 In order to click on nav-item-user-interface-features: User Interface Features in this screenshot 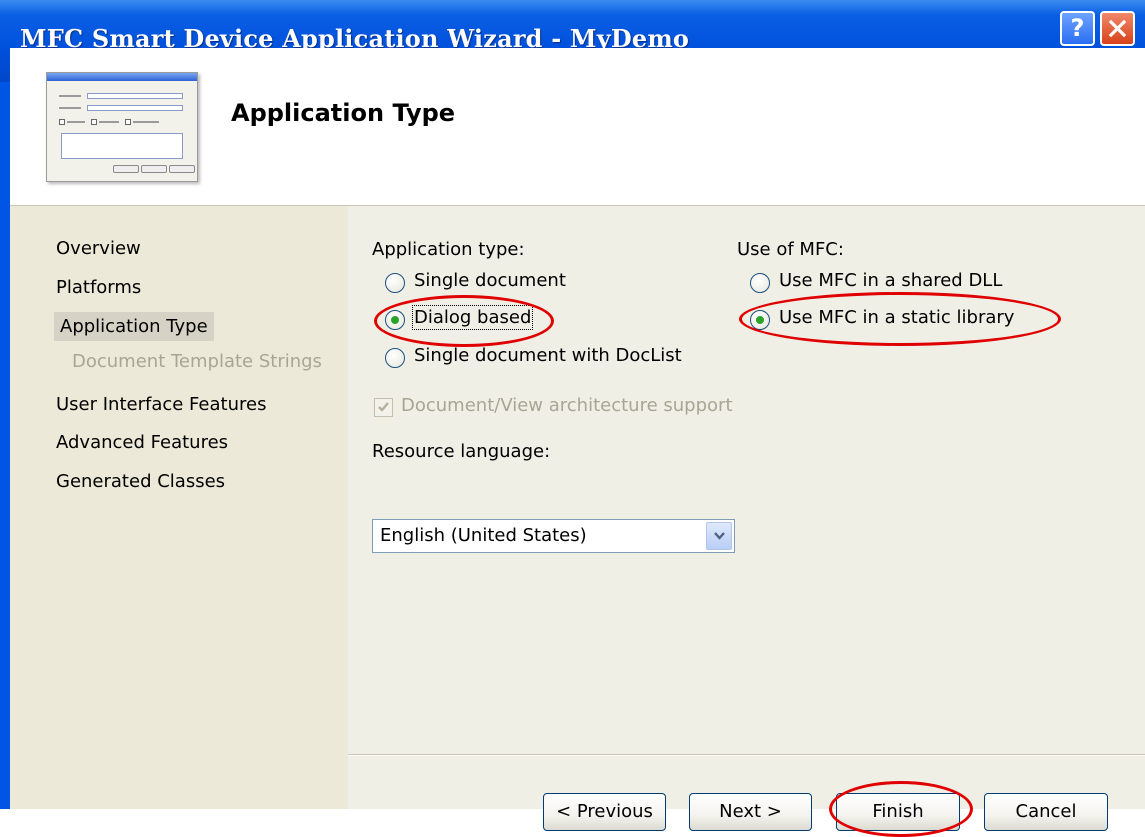, I will do `click(161, 404)`.